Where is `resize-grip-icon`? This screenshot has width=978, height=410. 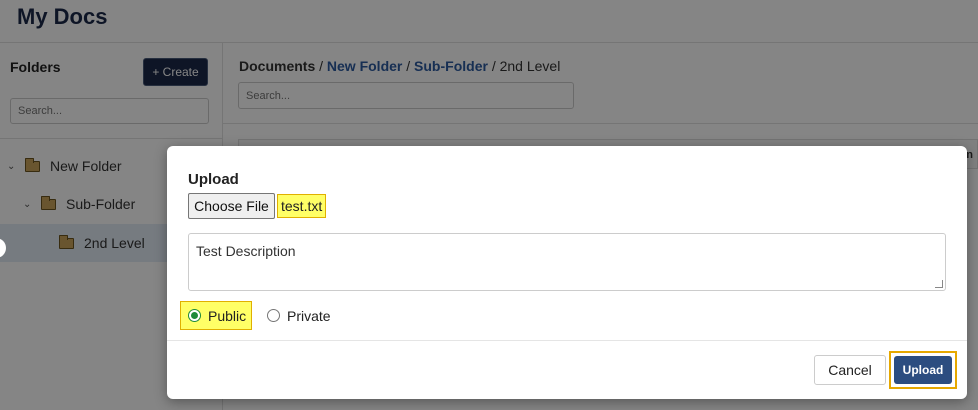
resize-grip-icon is located at coordinates (939, 284).